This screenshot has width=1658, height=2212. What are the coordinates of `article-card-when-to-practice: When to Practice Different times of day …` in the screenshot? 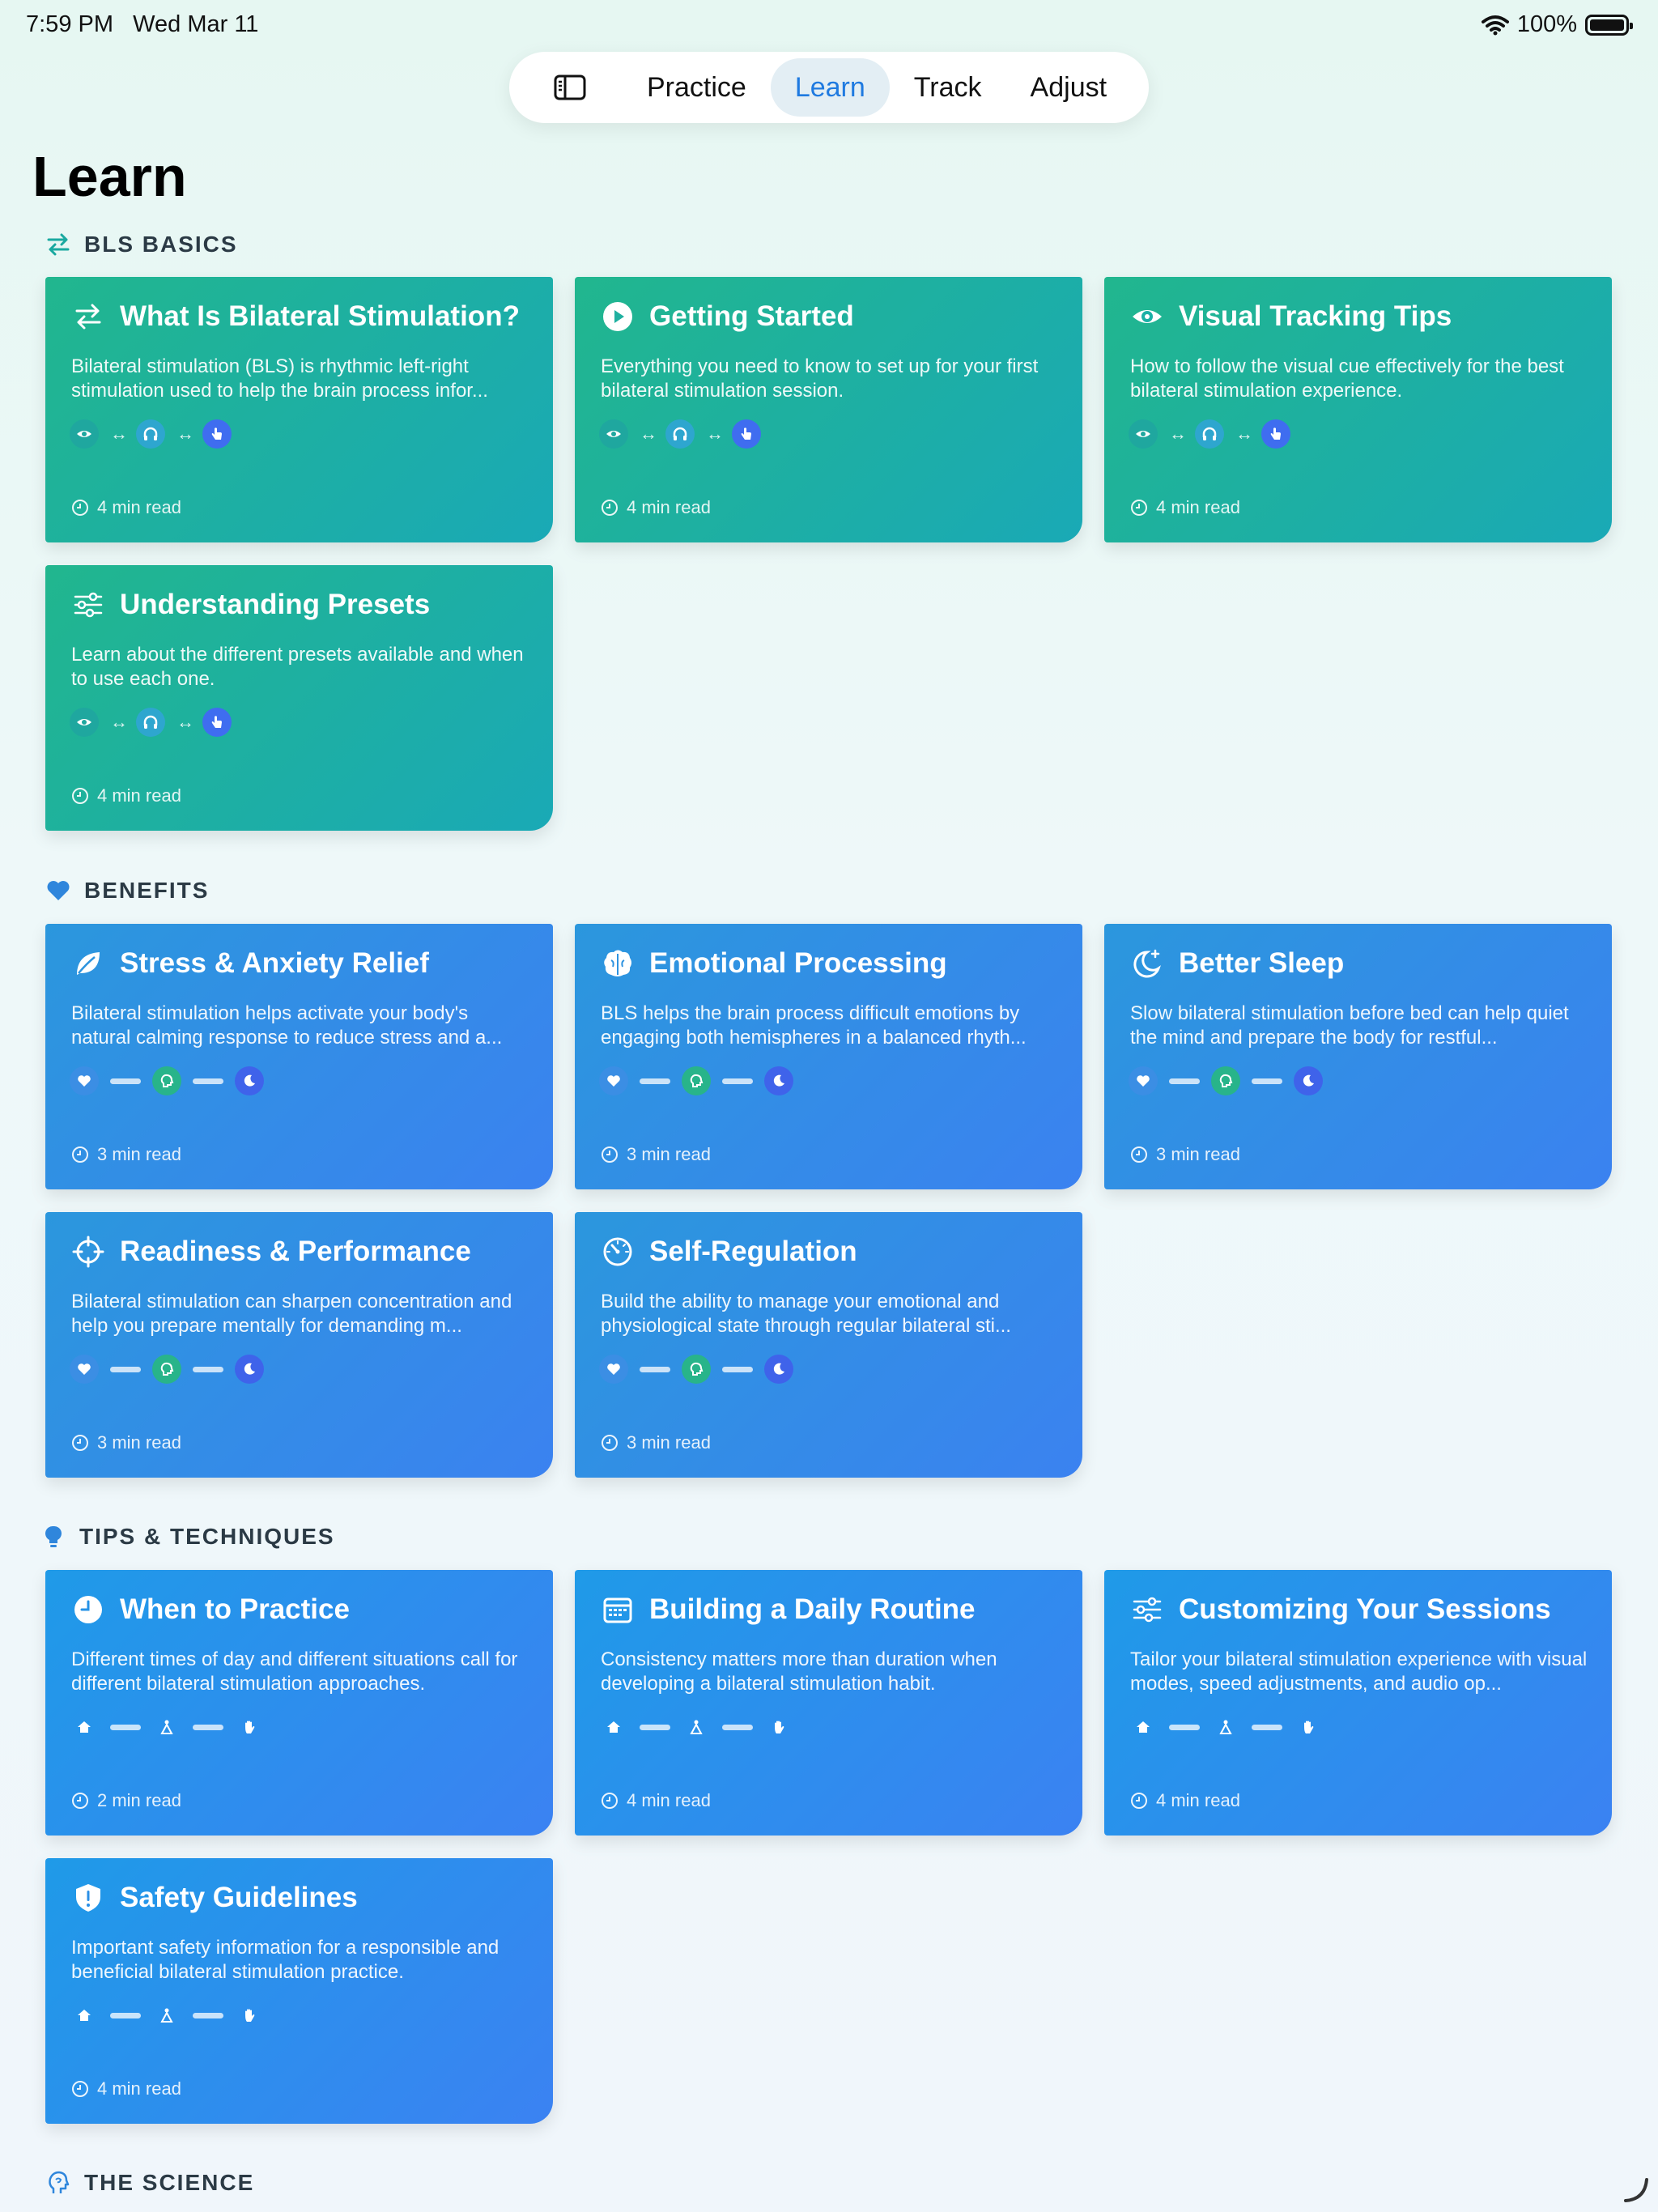 It's located at (299, 1703).